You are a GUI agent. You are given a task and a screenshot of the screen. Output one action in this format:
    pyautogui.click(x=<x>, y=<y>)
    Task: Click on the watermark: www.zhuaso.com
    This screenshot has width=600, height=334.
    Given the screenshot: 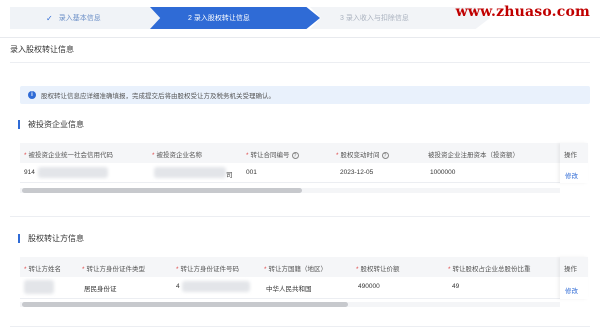 What is the action you would take?
    pyautogui.click(x=522, y=12)
    